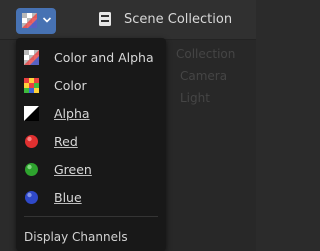 The height and width of the screenshot is (251, 320). I want to click on blue-channel-icon, so click(31, 197).